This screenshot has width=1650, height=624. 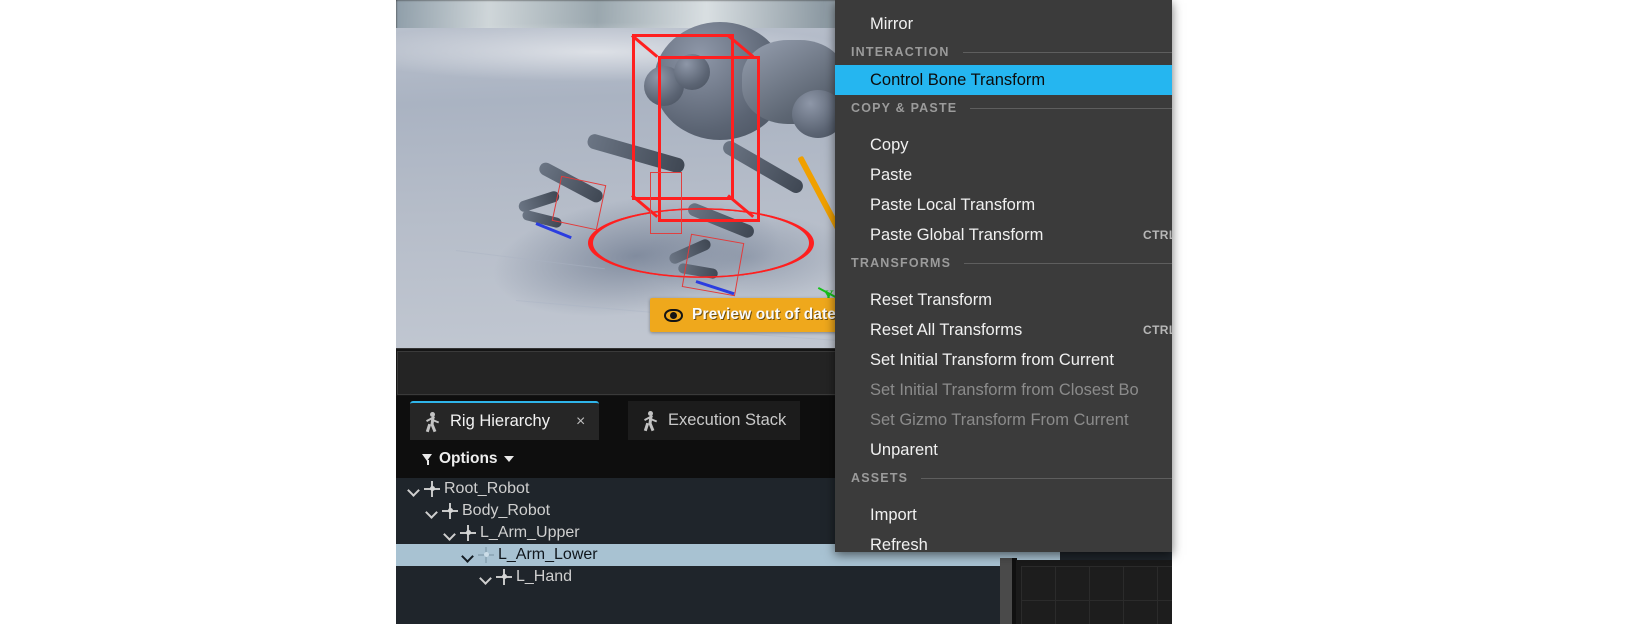 I want to click on menu-item-label: Set Initial Transform from Current, so click(x=992, y=359).